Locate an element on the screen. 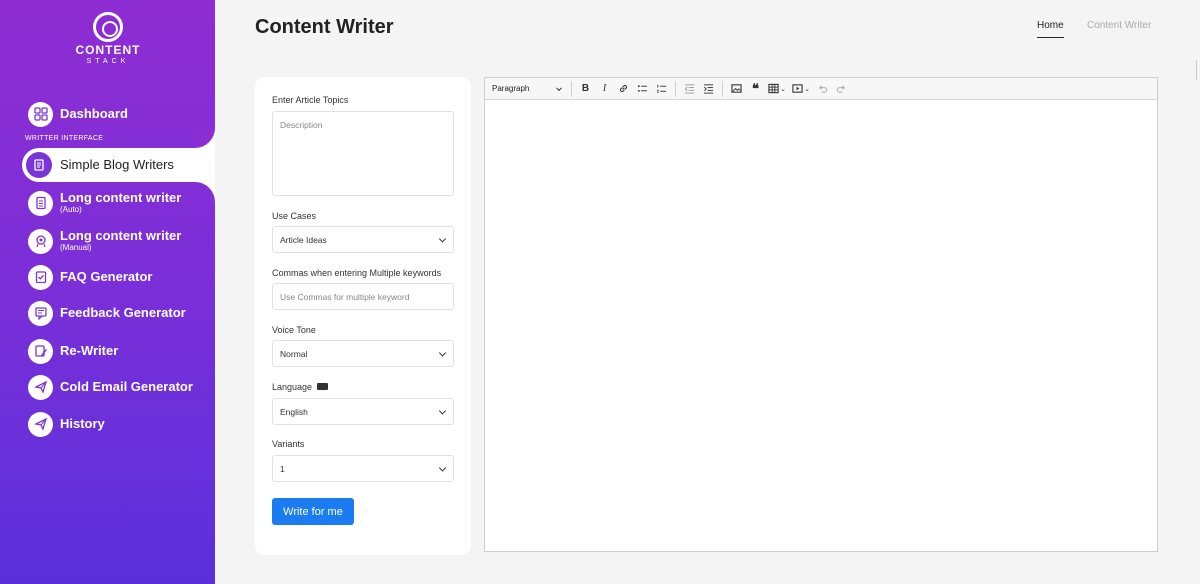 This screenshot has height=584, width=1200. block-format-value: Paragraph is located at coordinates (511, 88).